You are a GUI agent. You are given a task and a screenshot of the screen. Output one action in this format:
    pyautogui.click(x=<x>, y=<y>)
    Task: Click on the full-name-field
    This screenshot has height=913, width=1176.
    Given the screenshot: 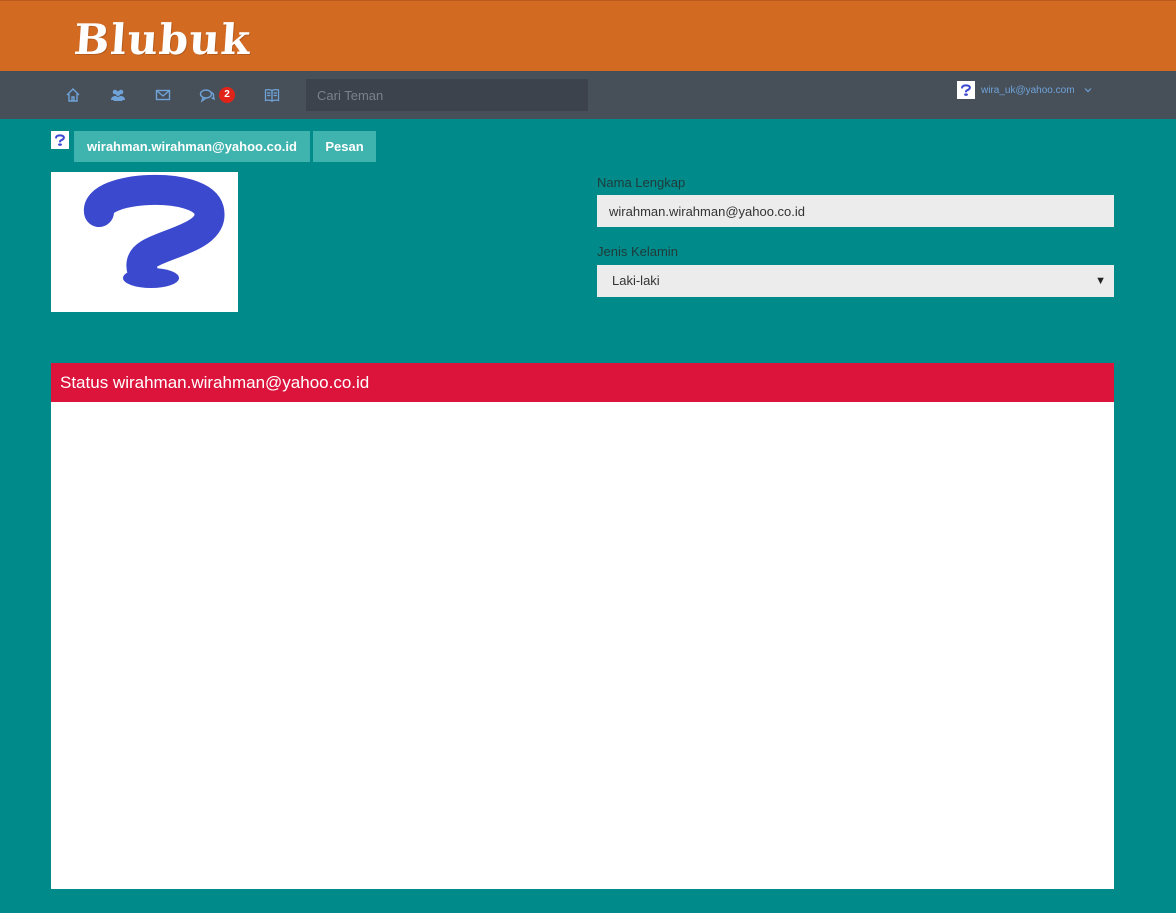 What is the action you would take?
    pyautogui.click(x=855, y=211)
    